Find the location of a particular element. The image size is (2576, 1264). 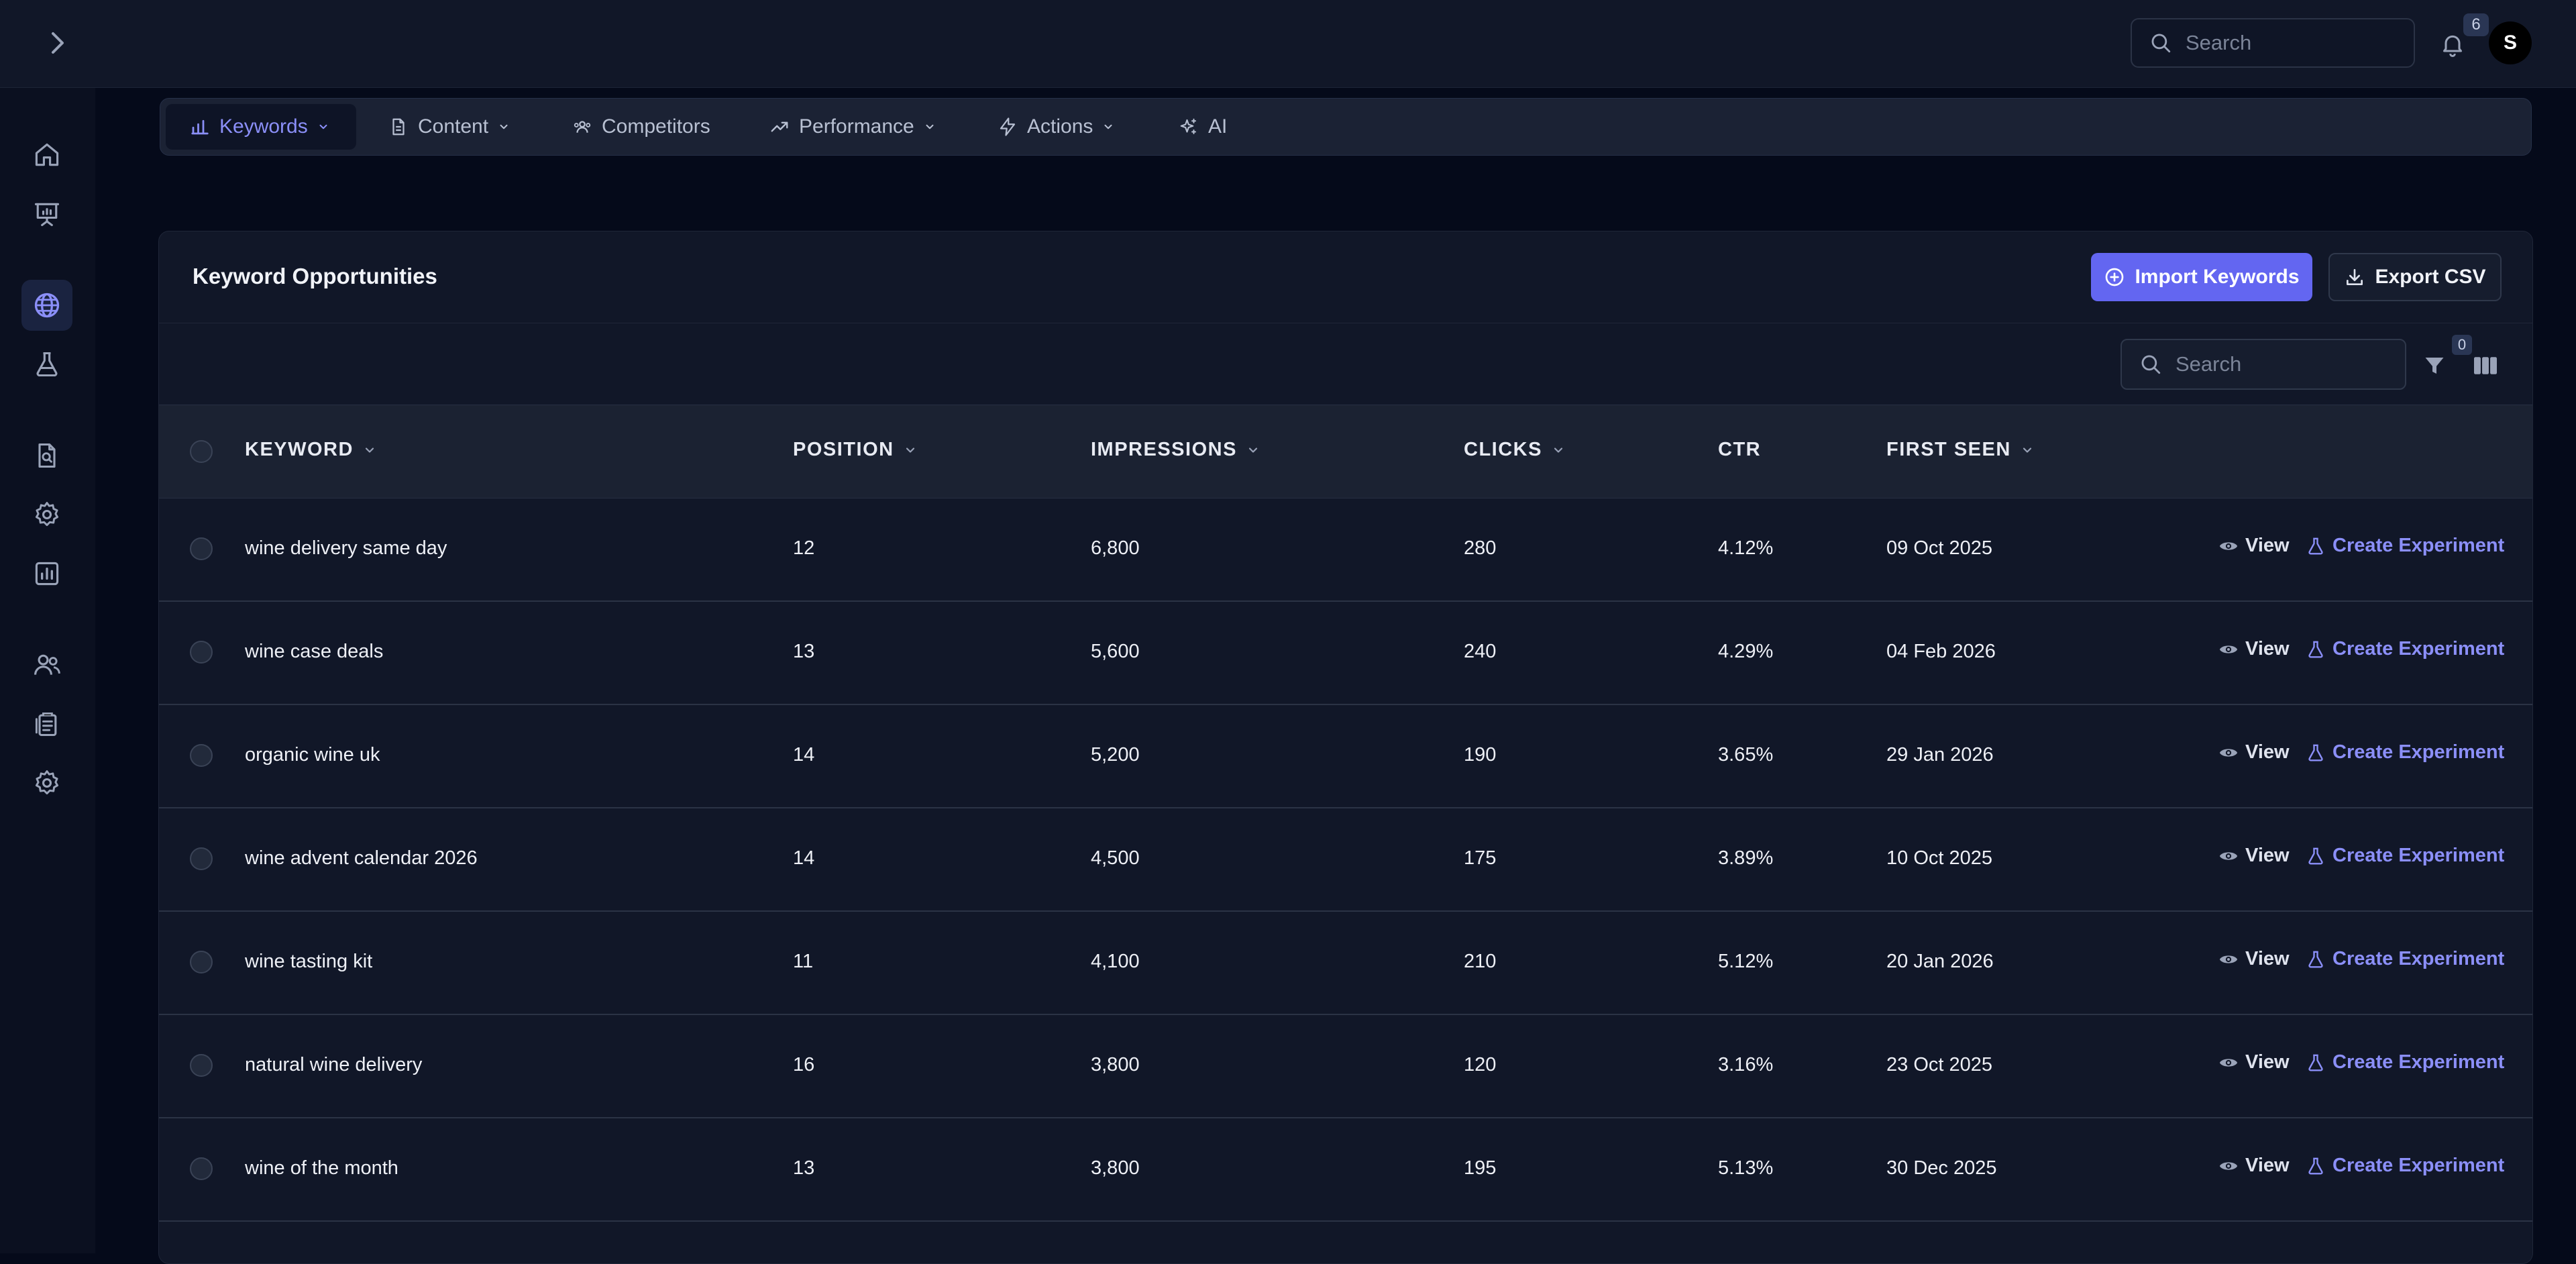

column-header-label: CLICKS is located at coordinates (1503, 449).